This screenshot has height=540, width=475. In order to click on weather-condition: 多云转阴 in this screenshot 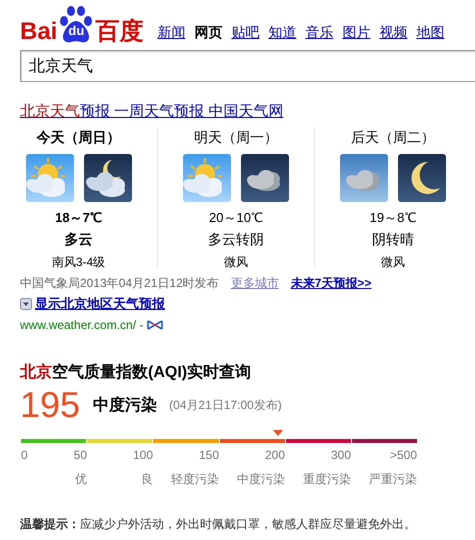, I will do `click(236, 240)`.